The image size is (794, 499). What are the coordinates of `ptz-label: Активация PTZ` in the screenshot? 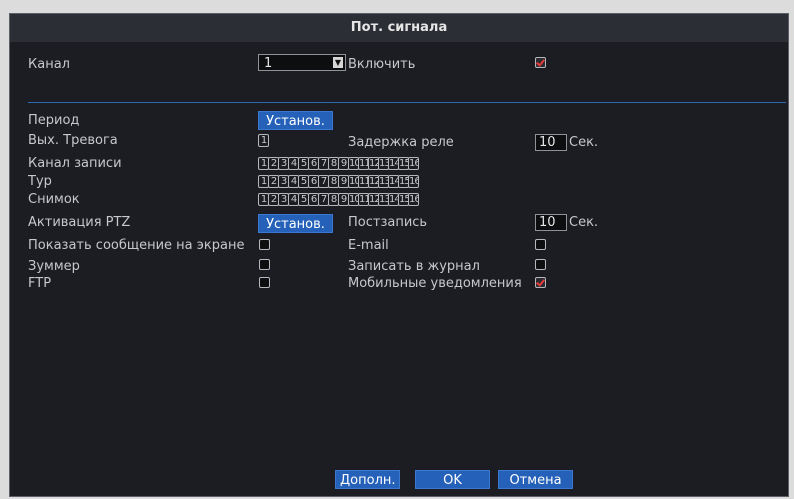 It's located at (79, 222).